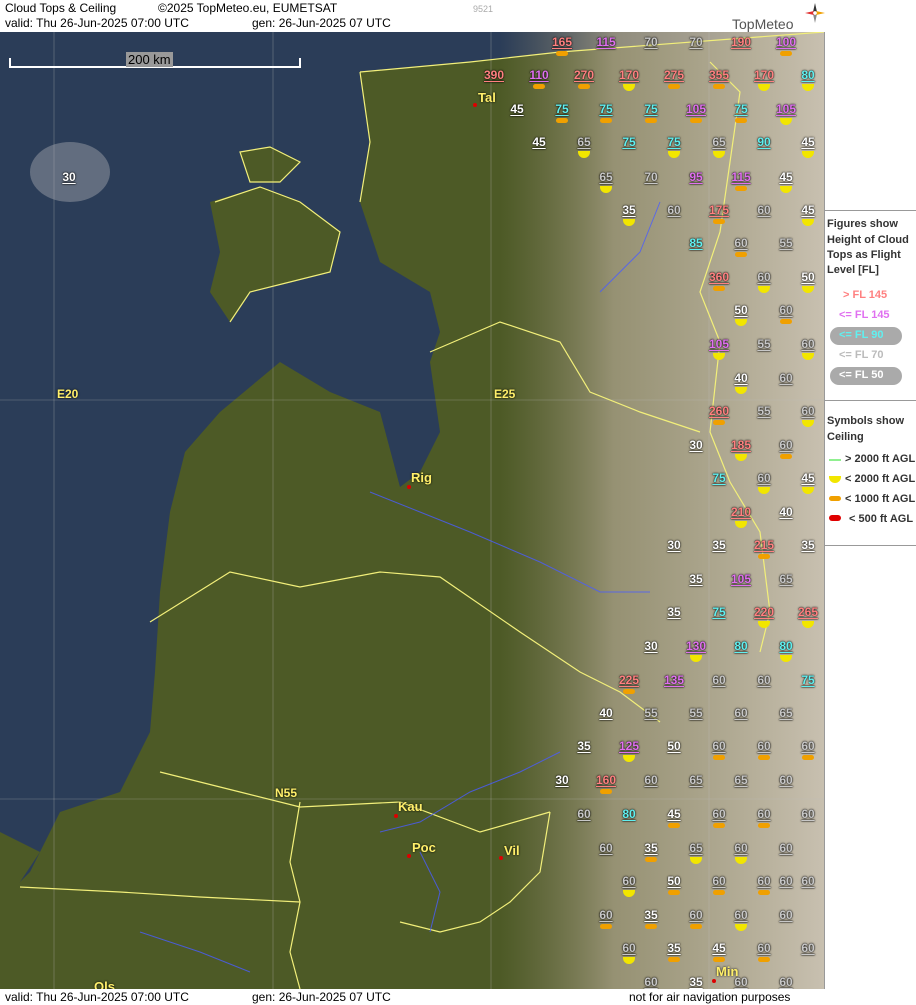 The image size is (916, 1005). I want to click on cloud-top-value: 185, so click(741, 445).